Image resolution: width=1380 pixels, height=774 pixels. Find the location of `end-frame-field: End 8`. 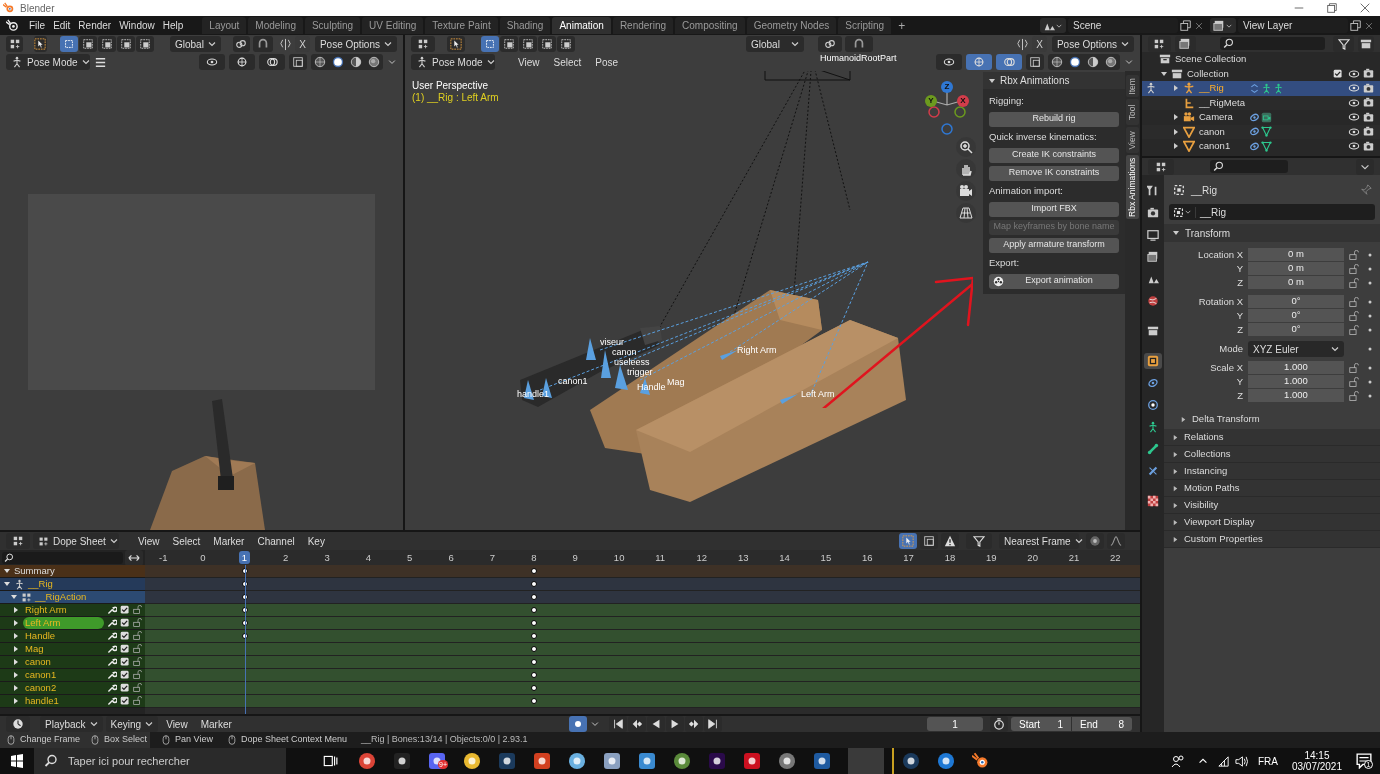

end-frame-field: End 8 is located at coordinates (1102, 724).